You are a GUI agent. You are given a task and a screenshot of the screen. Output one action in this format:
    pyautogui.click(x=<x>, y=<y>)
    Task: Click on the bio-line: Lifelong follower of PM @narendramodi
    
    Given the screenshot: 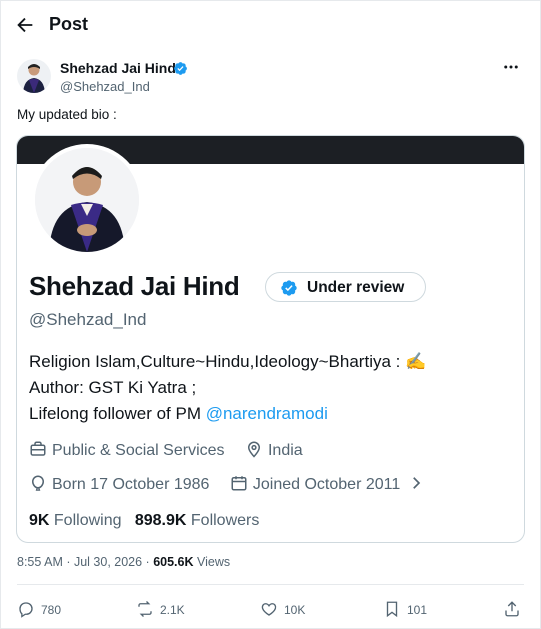 What is the action you would take?
    pyautogui.click(x=274, y=414)
    